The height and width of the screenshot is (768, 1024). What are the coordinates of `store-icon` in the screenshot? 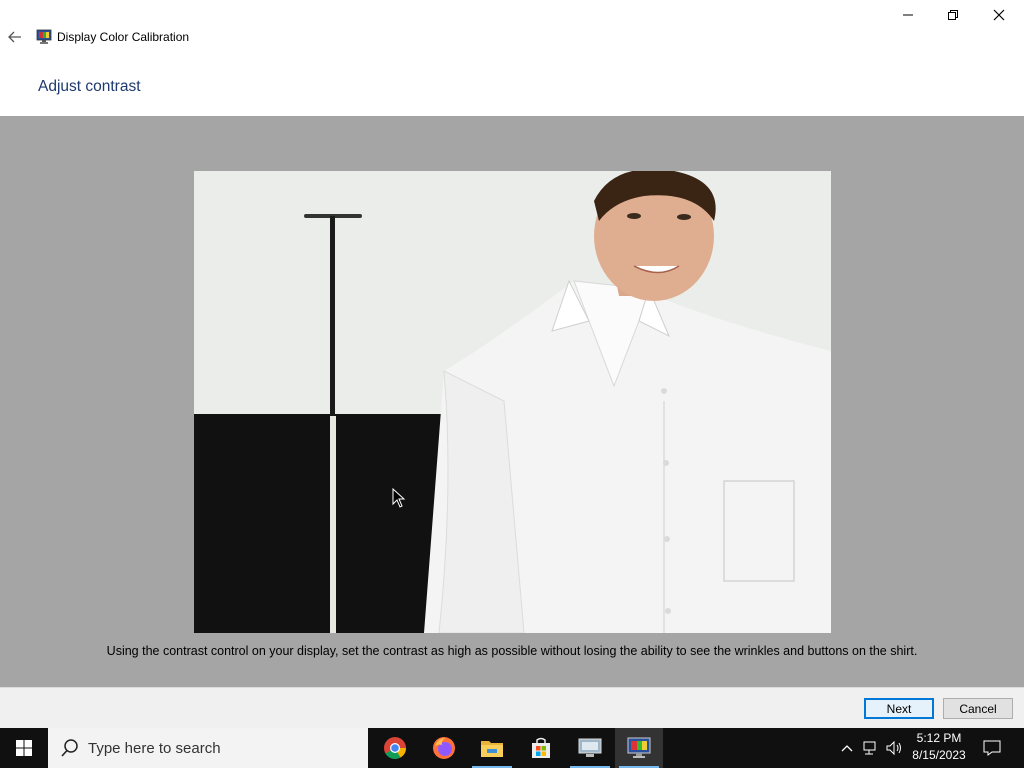 It's located at (541, 747).